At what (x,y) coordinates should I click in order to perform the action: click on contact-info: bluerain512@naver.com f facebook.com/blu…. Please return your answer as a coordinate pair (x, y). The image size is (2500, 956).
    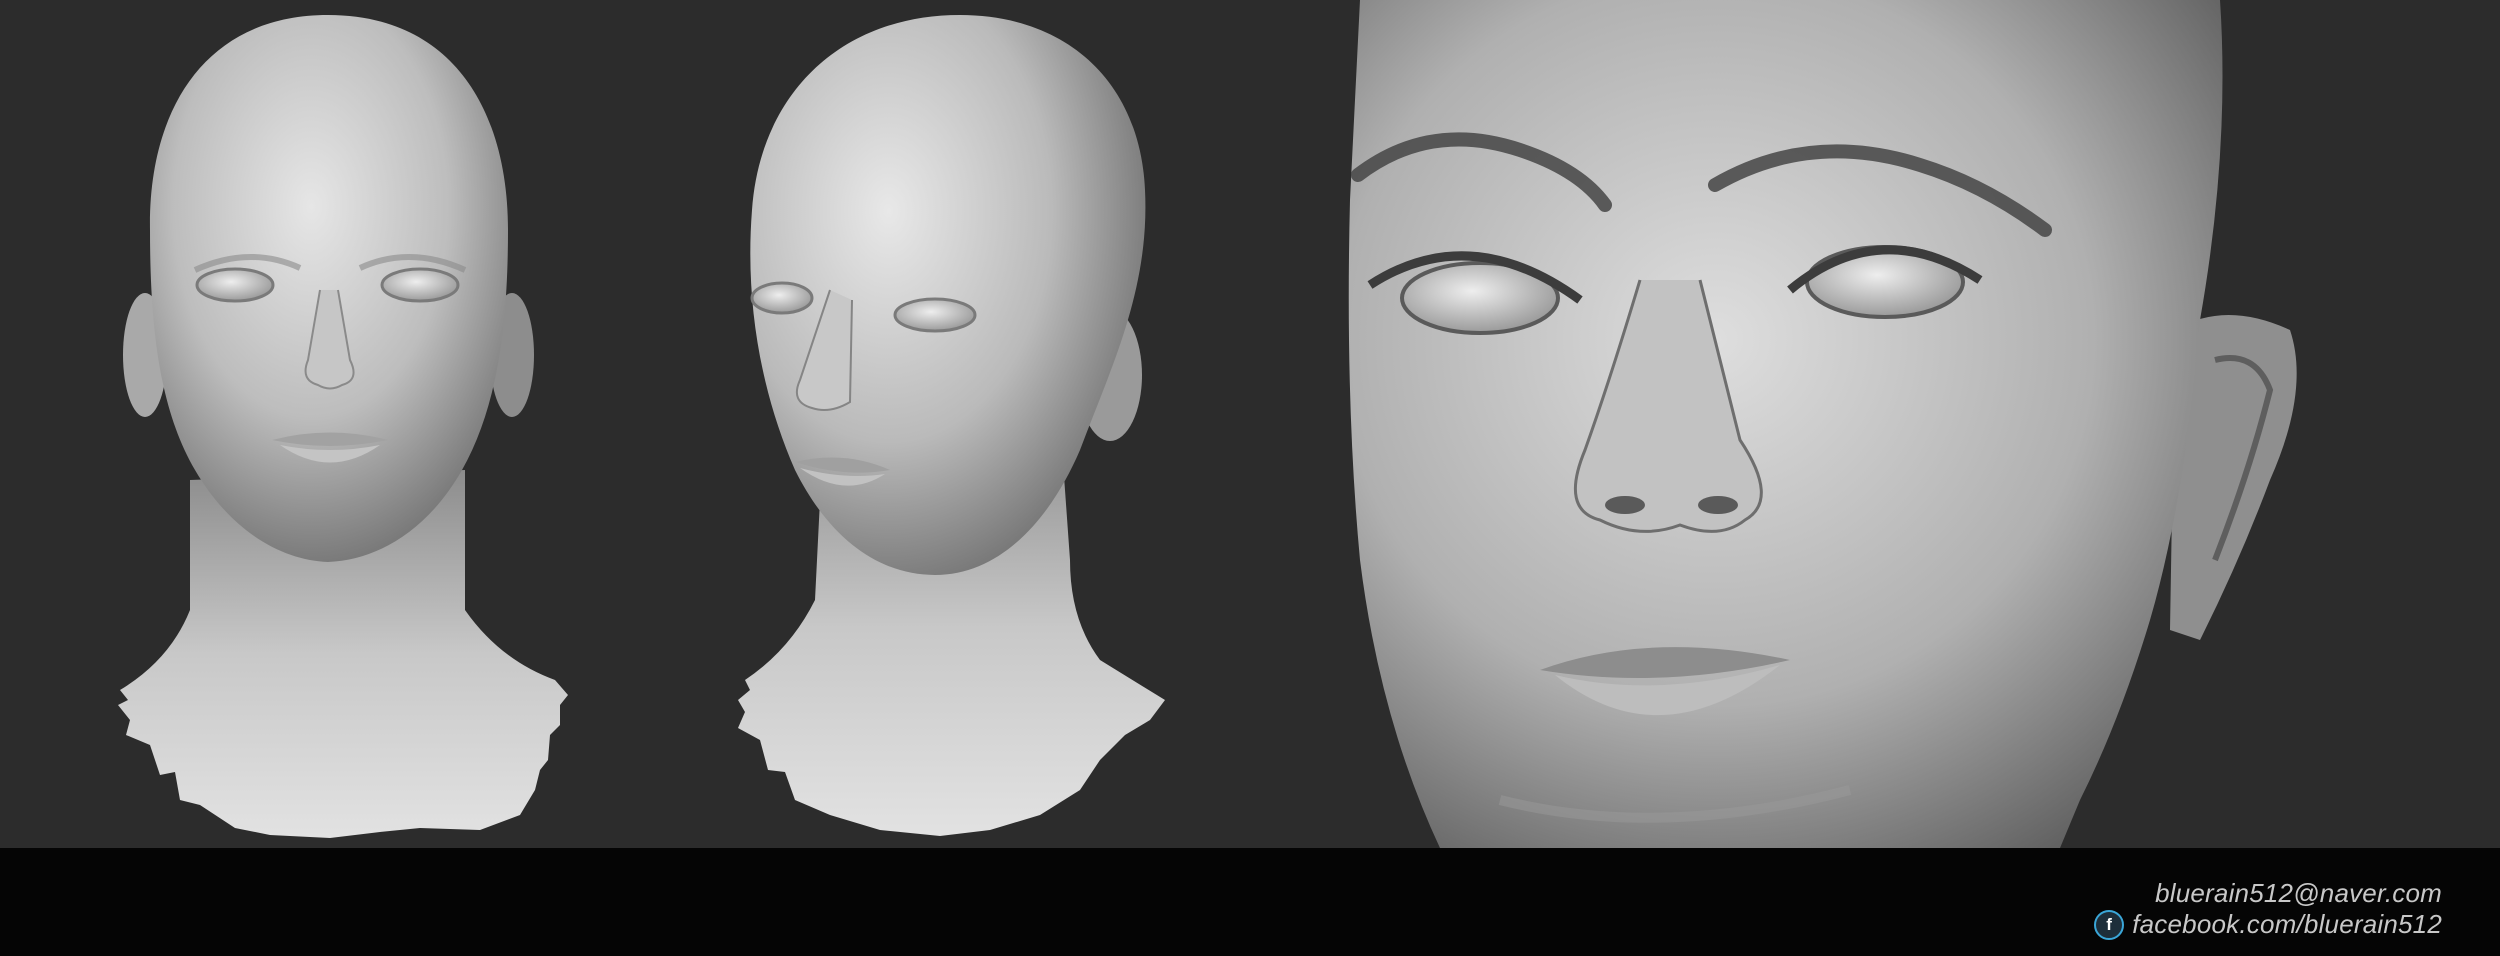
    Looking at the image, I should click on (2268, 909).